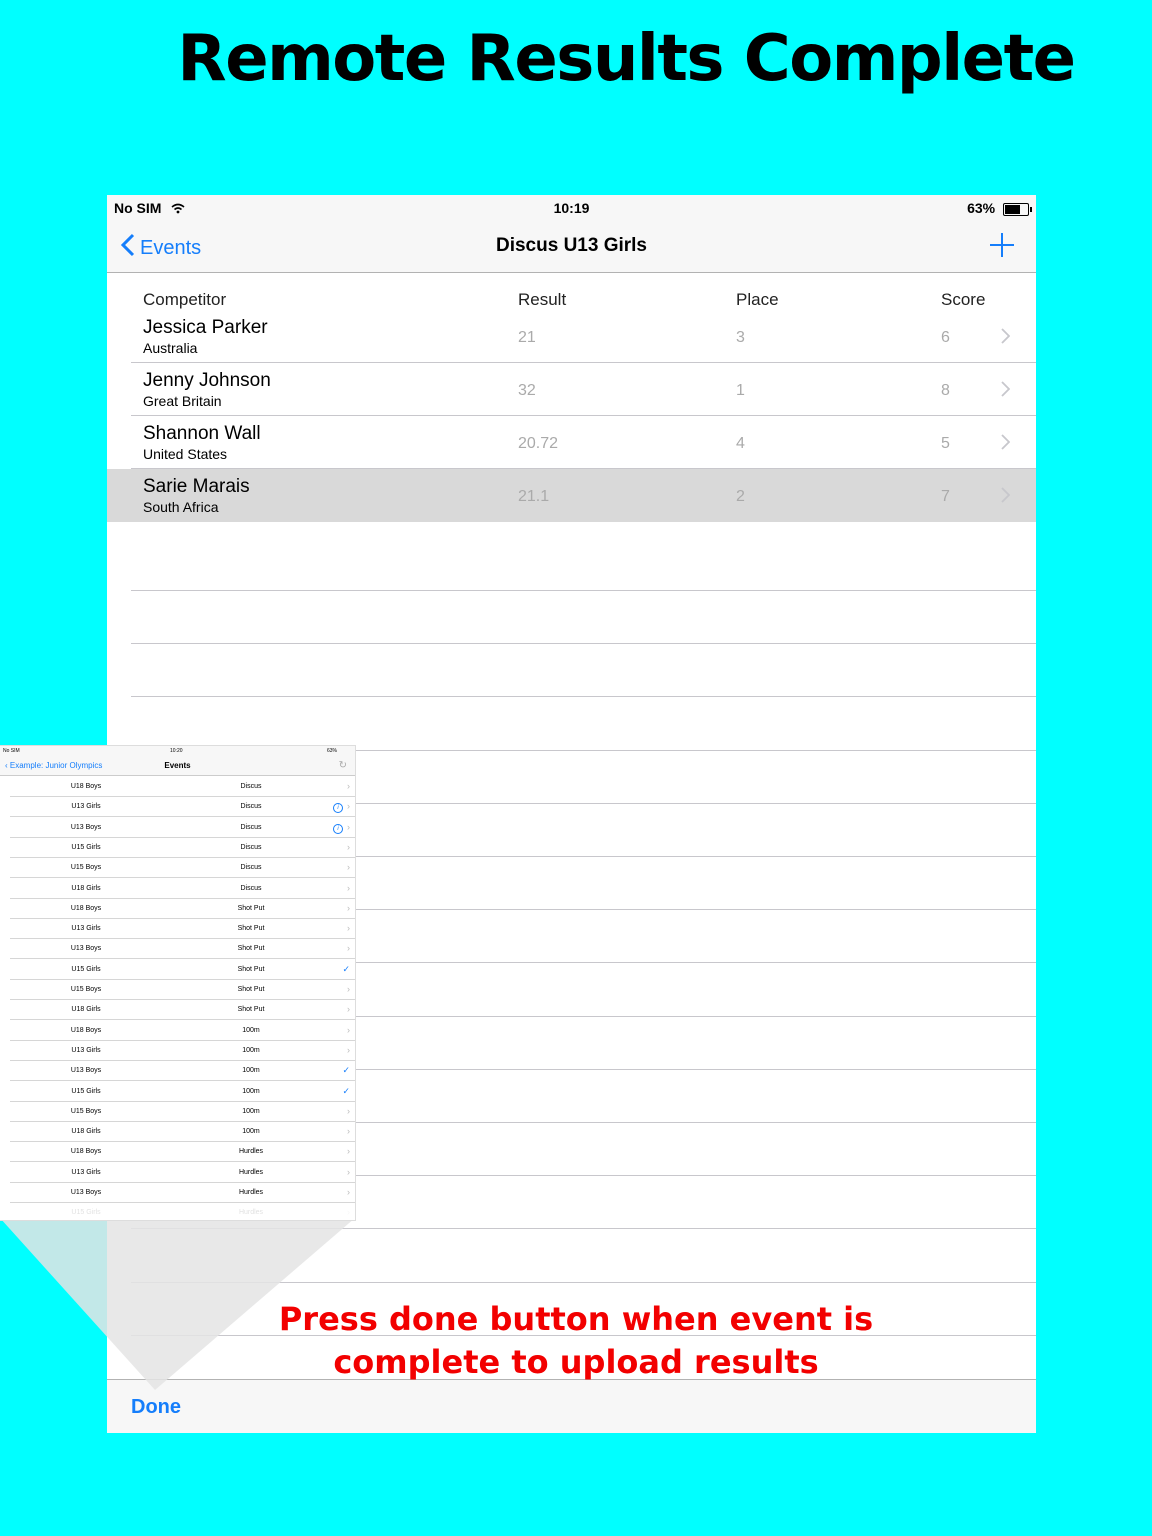 The height and width of the screenshot is (1536, 1152). Describe the element at coordinates (177, 949) in the screenshot. I see `inset-list-item: U13 Boys Shot Put ›` at that location.